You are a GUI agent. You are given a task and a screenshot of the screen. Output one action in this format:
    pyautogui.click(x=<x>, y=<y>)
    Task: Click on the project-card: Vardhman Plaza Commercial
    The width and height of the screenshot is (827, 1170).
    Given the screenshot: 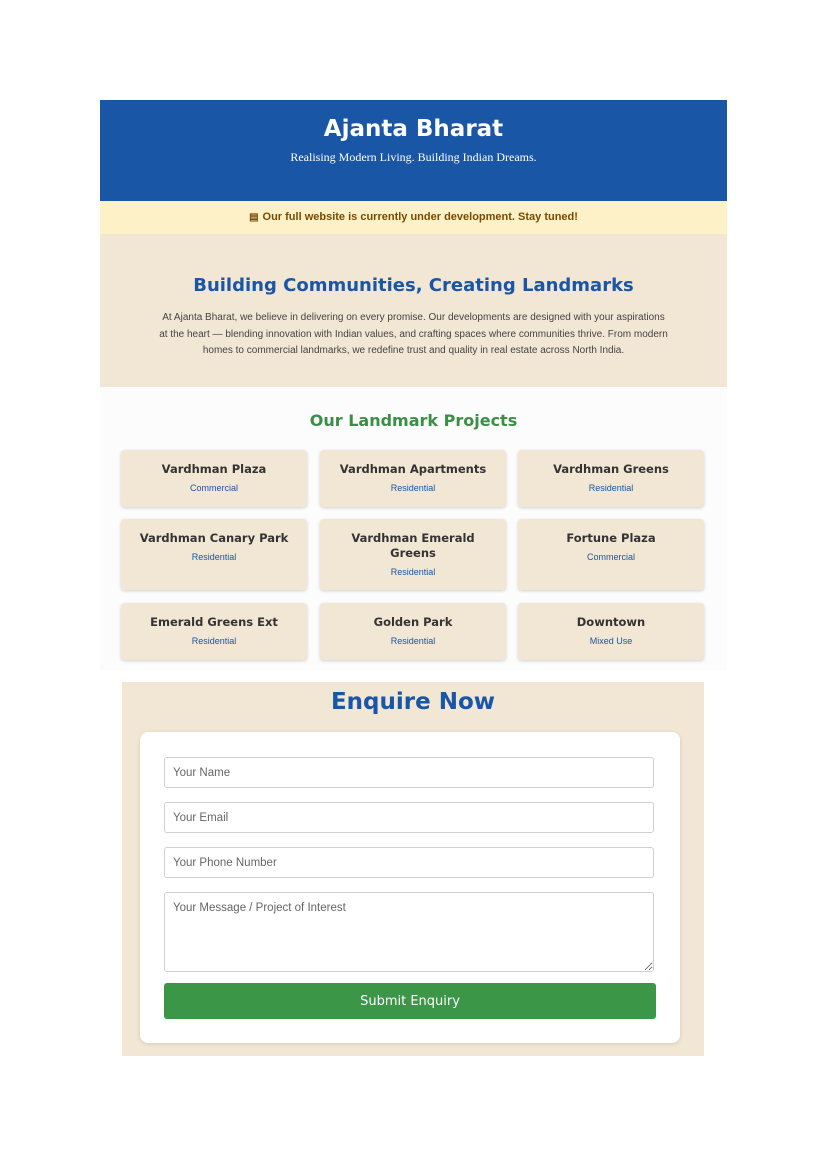 What is the action you would take?
    pyautogui.click(x=214, y=478)
    